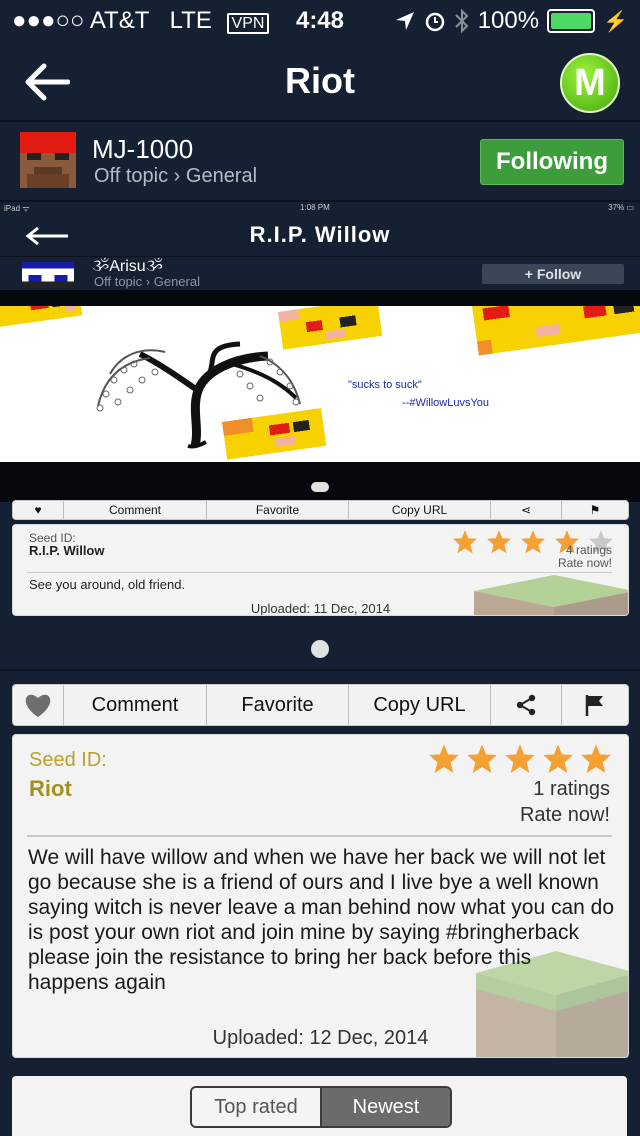  Describe the element at coordinates (38, 510) in the screenshot. I see `embedded-heart-icon: ♥` at that location.